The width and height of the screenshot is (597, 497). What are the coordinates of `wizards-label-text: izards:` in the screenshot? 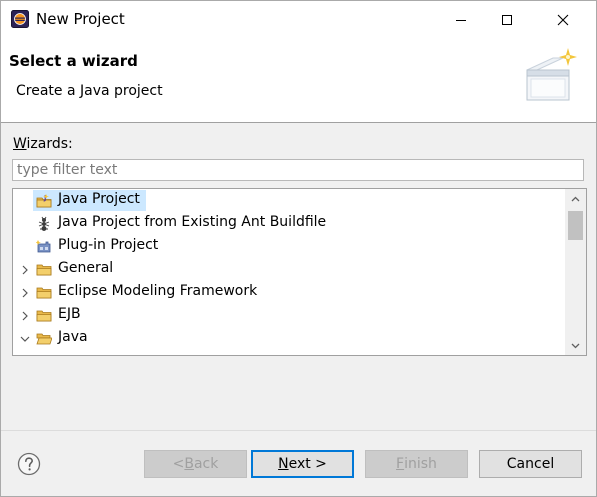 It's located at (49, 144).